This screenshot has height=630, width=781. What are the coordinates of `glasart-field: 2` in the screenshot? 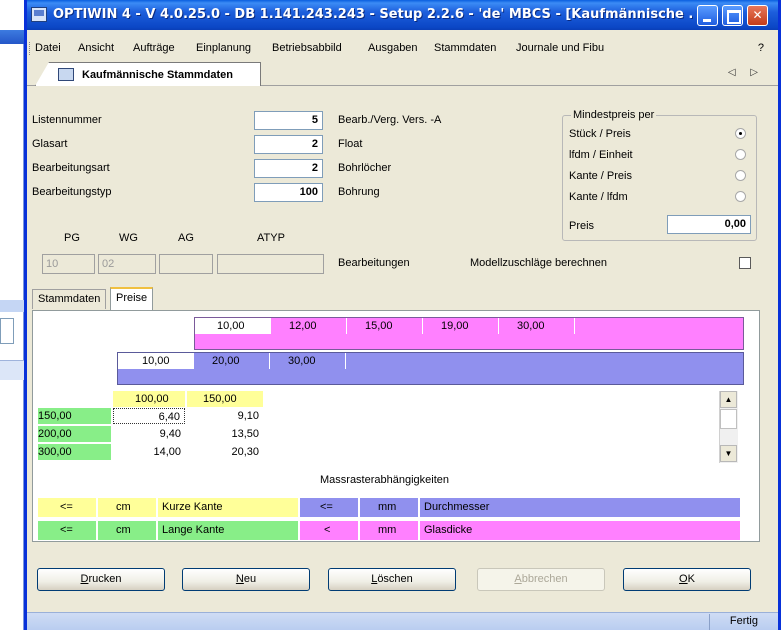 It's located at (288, 144).